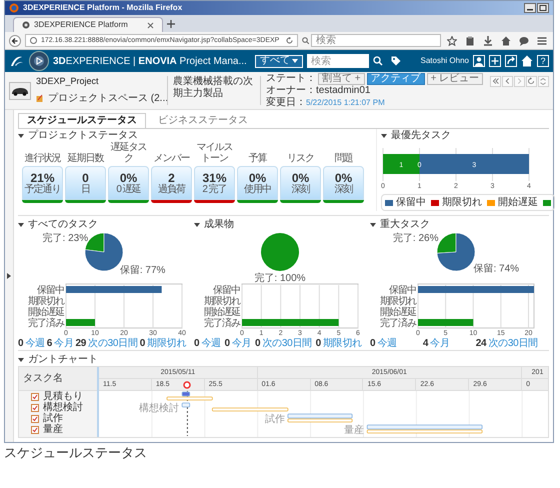  Describe the element at coordinates (343, 158) in the screenshot. I see `card-label: 問題` at that location.